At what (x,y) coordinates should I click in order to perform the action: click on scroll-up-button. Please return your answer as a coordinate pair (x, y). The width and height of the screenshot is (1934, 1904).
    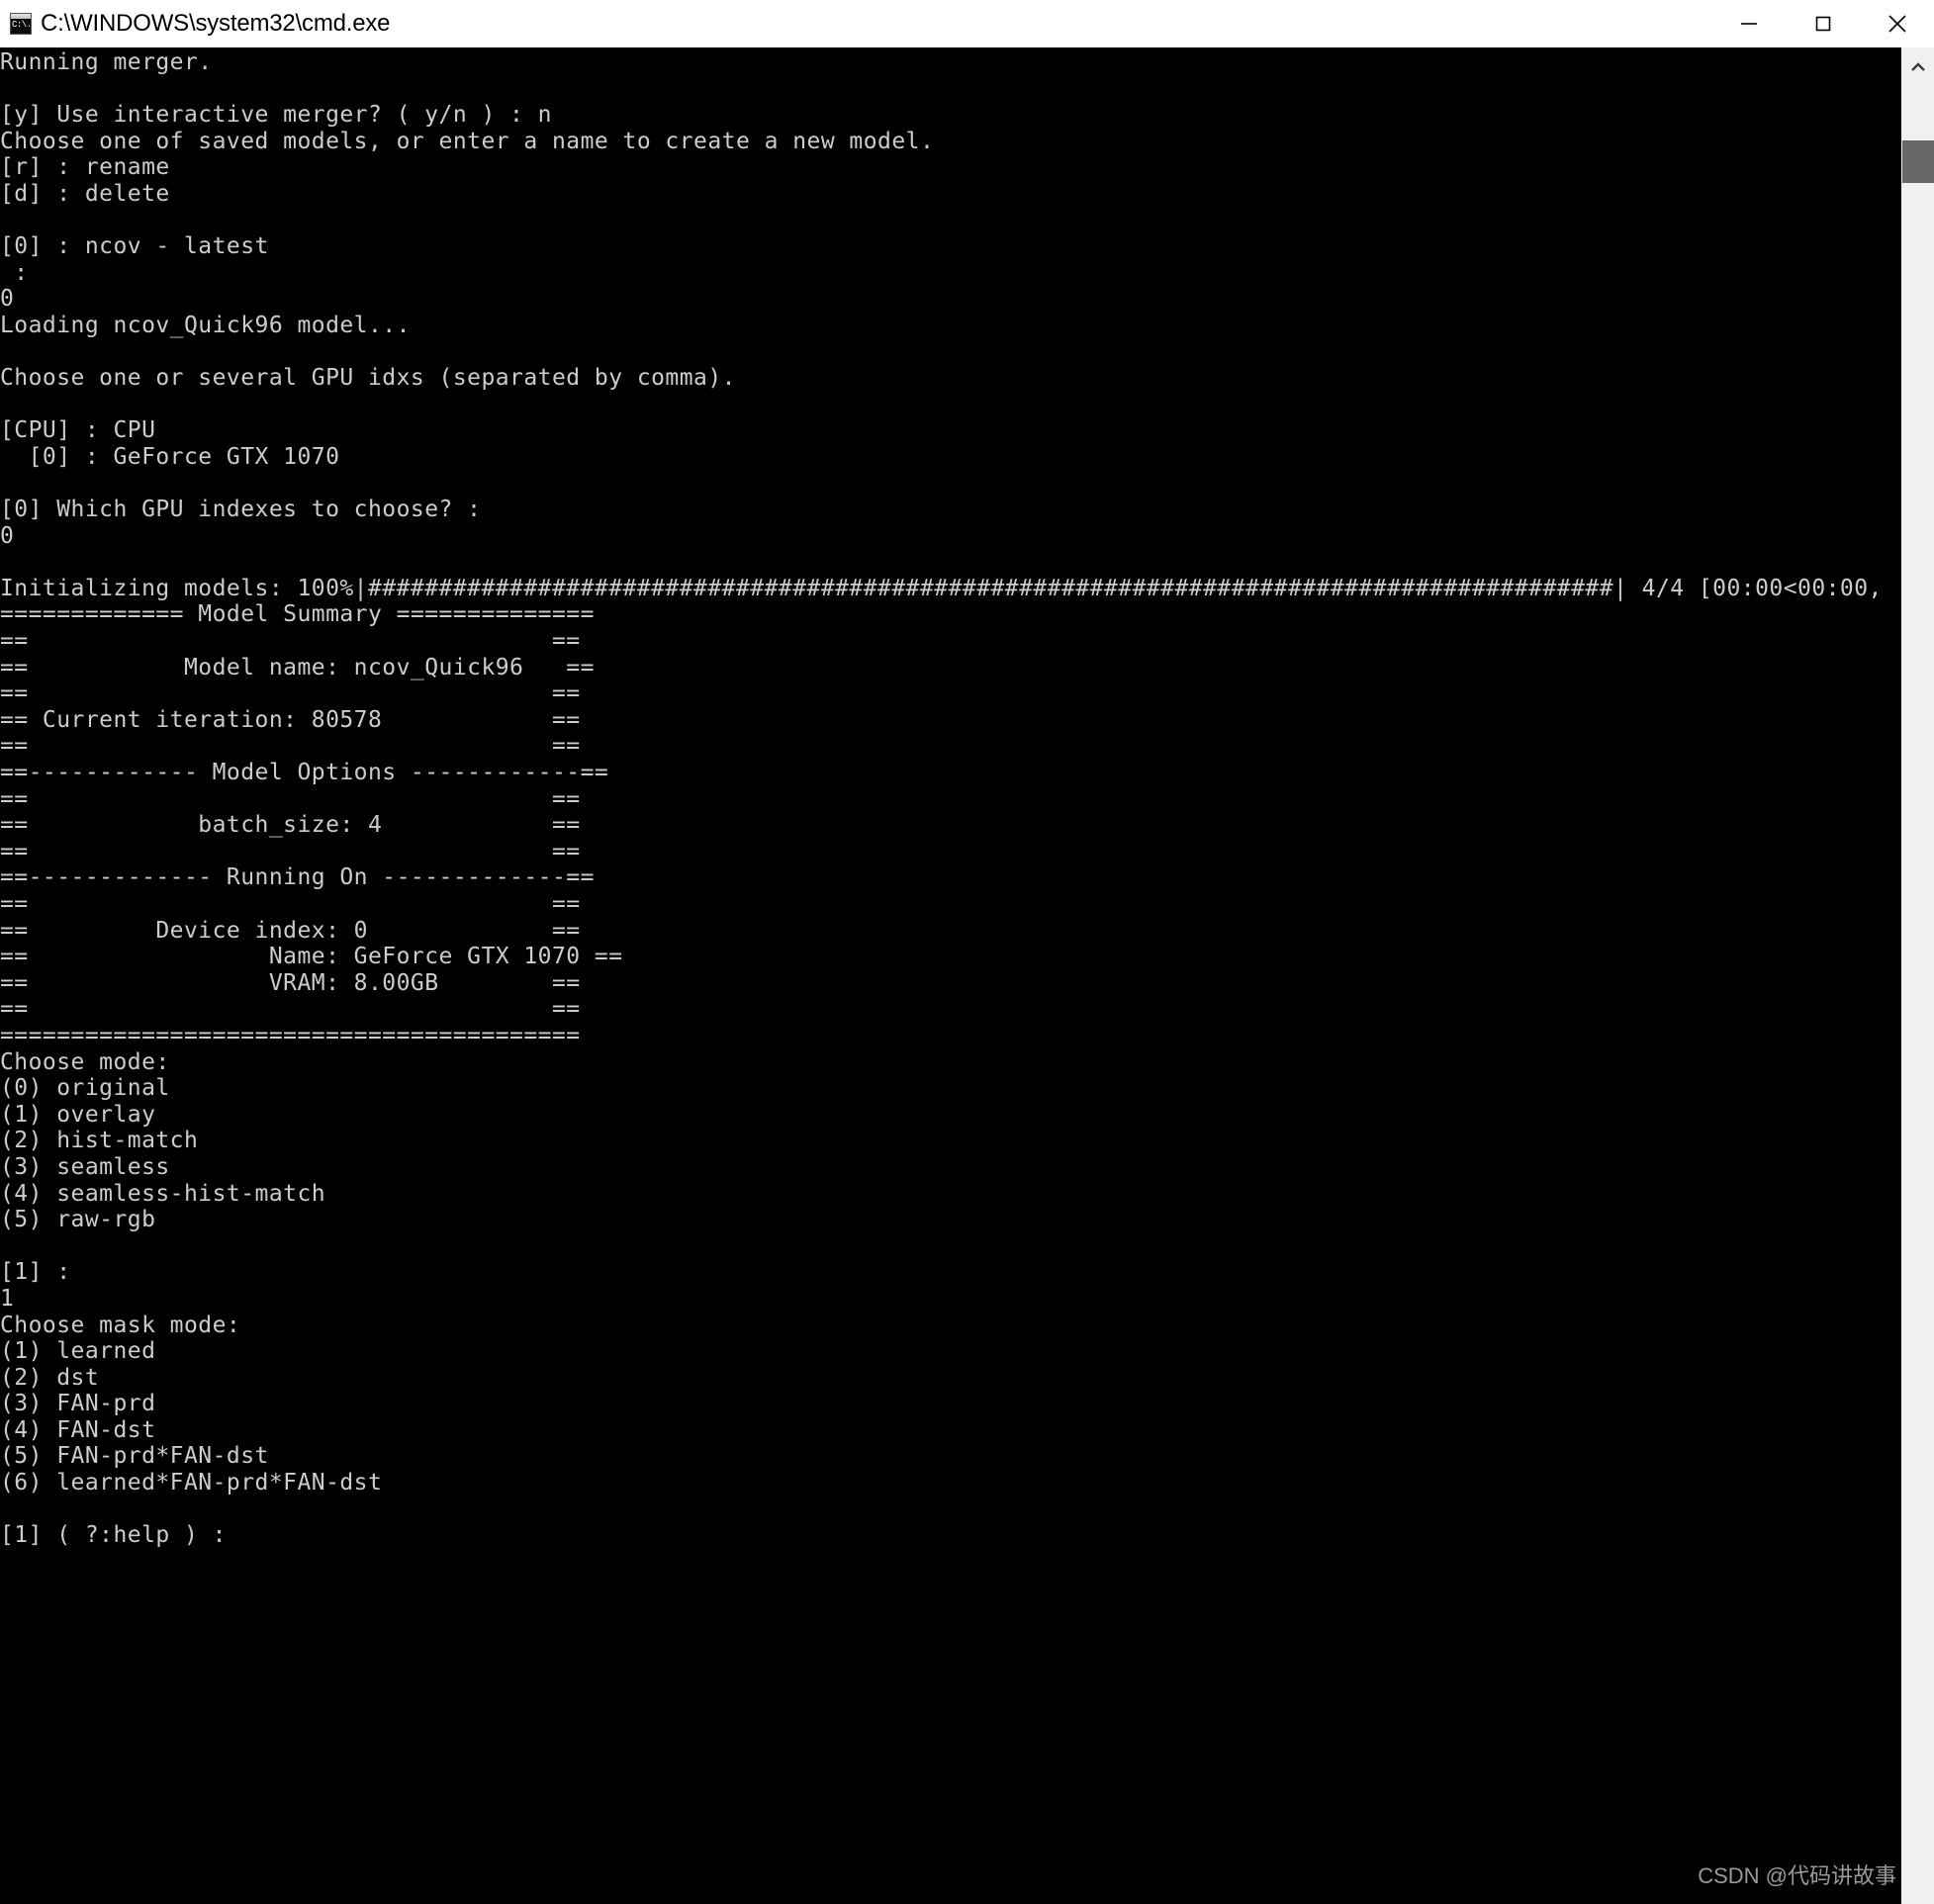
    Looking at the image, I should click on (1918, 67).